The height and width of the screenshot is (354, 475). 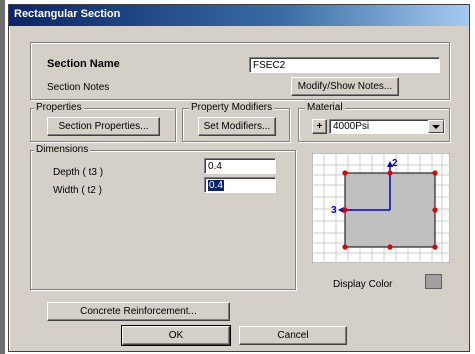 What do you see at coordinates (62, 149) in the screenshot?
I see `dimensions-group-label: Dimensions` at bounding box center [62, 149].